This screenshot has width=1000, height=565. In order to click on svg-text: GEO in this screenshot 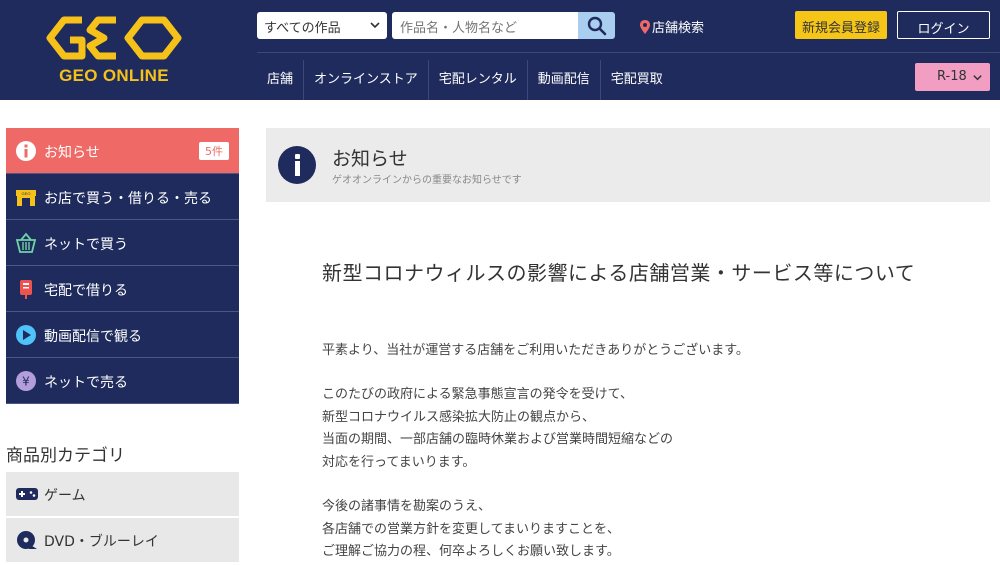, I will do `click(26, 193)`.